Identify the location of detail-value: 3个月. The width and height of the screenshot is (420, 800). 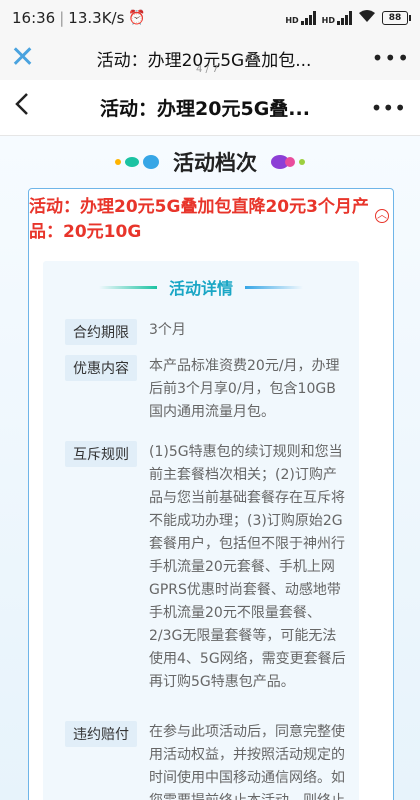
(167, 330).